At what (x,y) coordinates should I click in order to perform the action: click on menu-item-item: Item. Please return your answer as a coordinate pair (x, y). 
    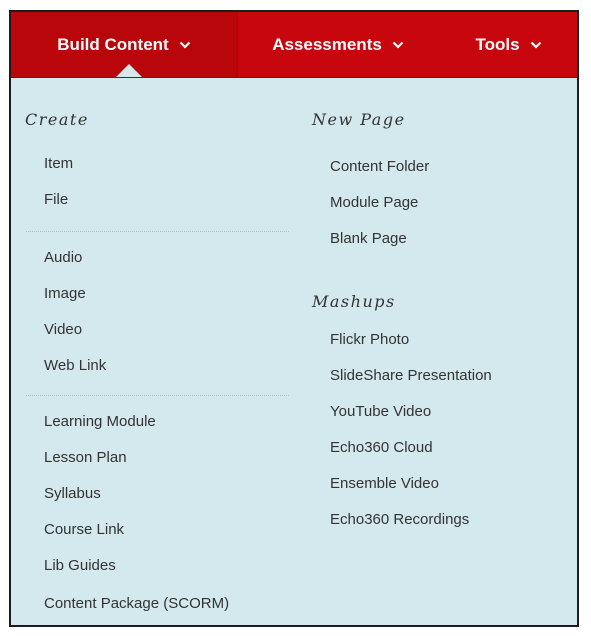
    Looking at the image, I should click on (58, 163).